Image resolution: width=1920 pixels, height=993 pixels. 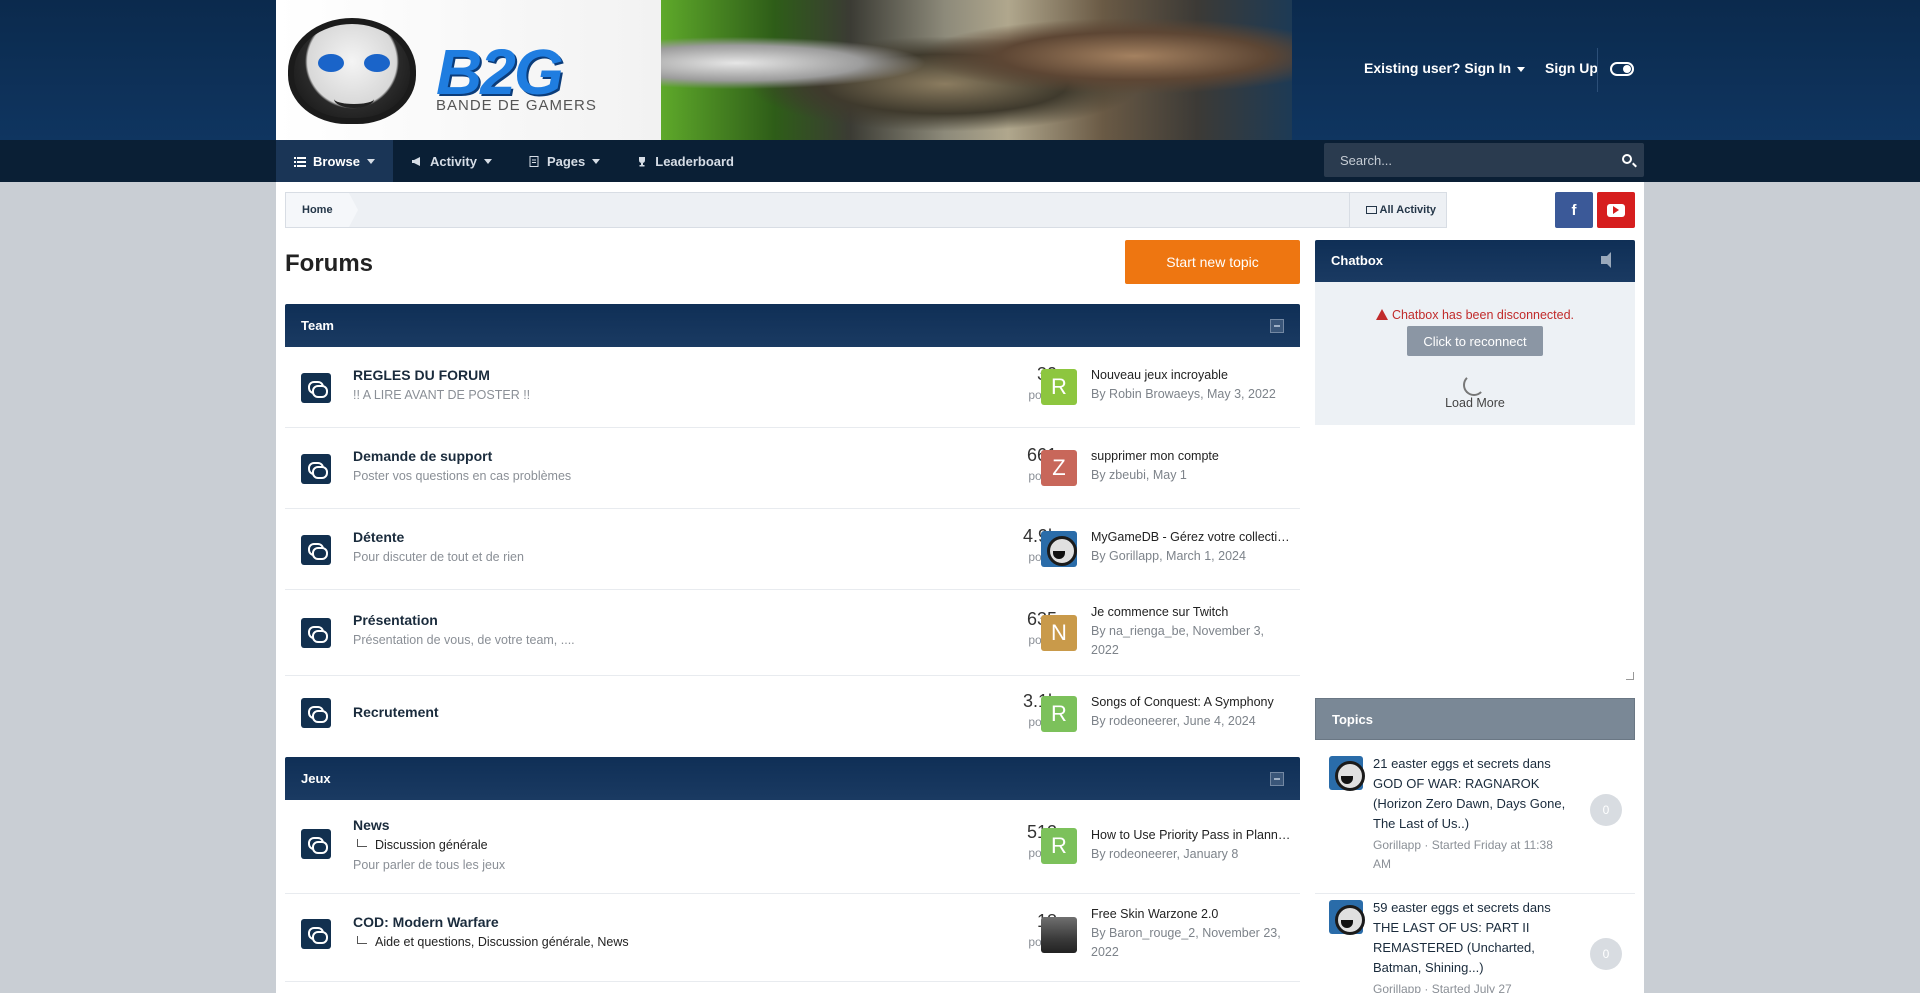 What do you see at coordinates (1622, 69) in the screenshot?
I see `theme-toggle-icon` at bounding box center [1622, 69].